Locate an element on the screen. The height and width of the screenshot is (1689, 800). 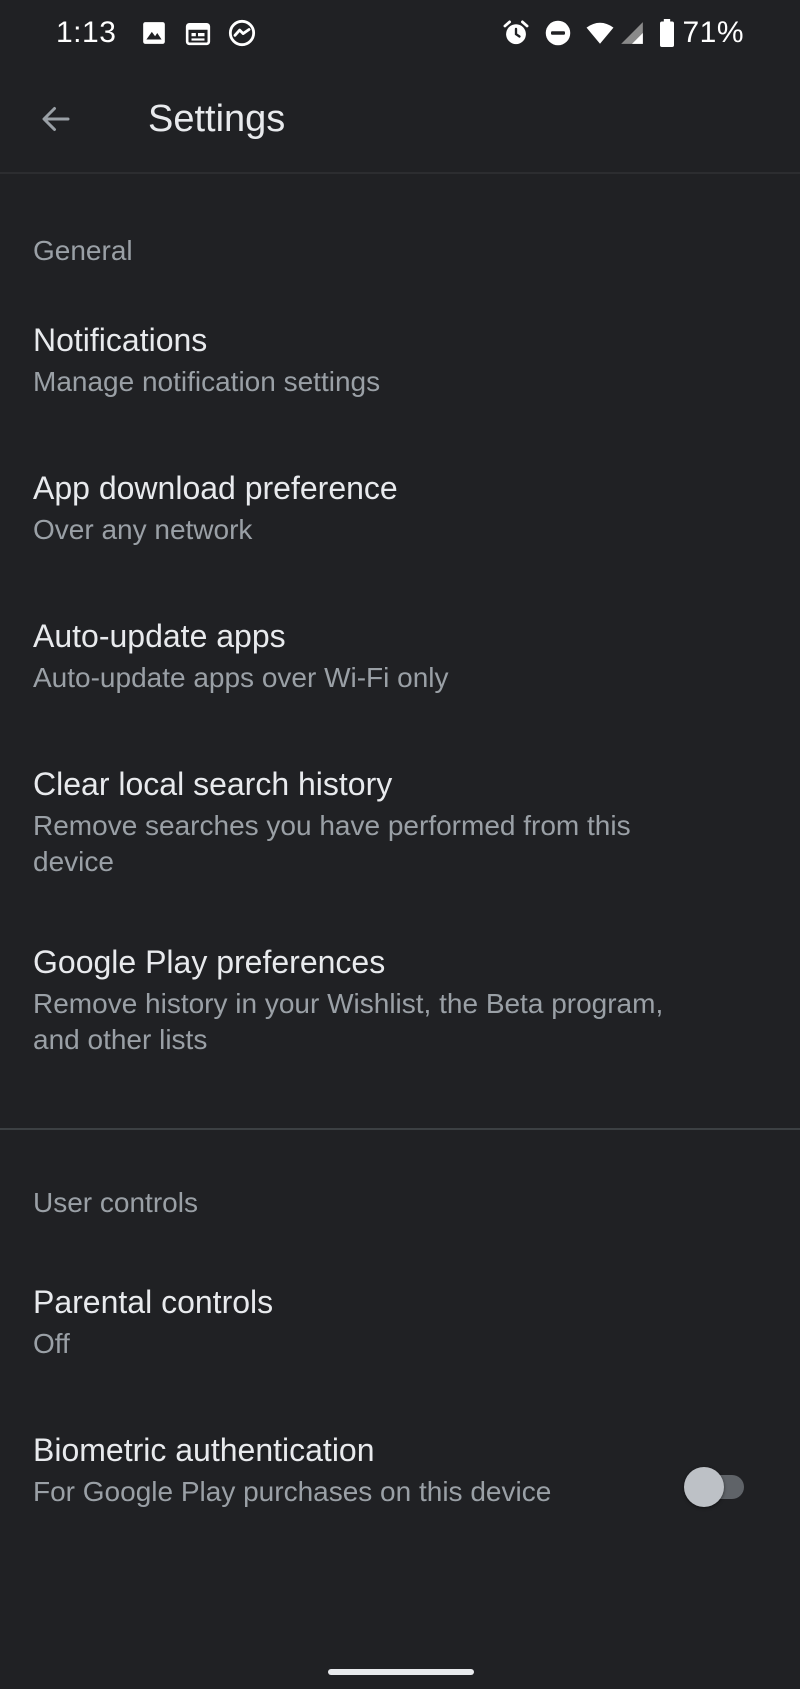
setting-title: Google Play preferences is located at coordinates (209, 962).